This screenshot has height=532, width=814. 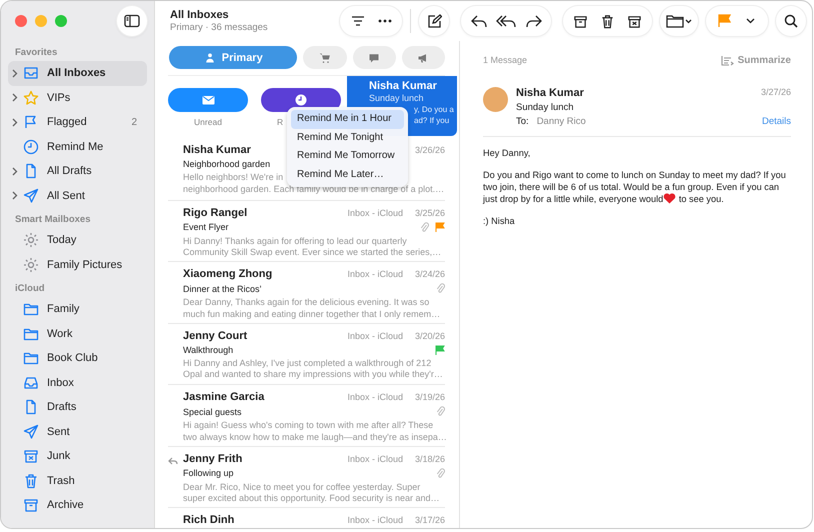 I want to click on sidebar-item: Drafts, so click(x=77, y=407).